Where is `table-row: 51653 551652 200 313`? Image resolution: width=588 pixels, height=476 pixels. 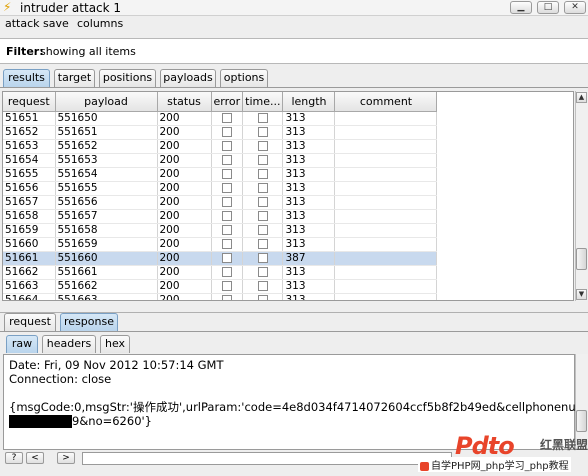 table-row: 51653 551652 200 313 is located at coordinates (220, 146).